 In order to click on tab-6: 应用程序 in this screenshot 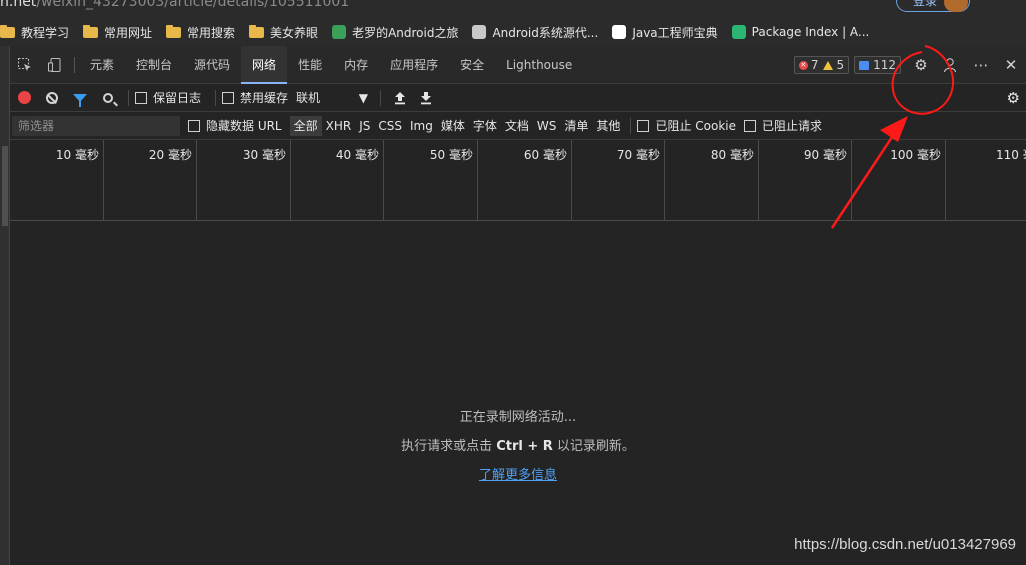, I will do `click(414, 65)`.